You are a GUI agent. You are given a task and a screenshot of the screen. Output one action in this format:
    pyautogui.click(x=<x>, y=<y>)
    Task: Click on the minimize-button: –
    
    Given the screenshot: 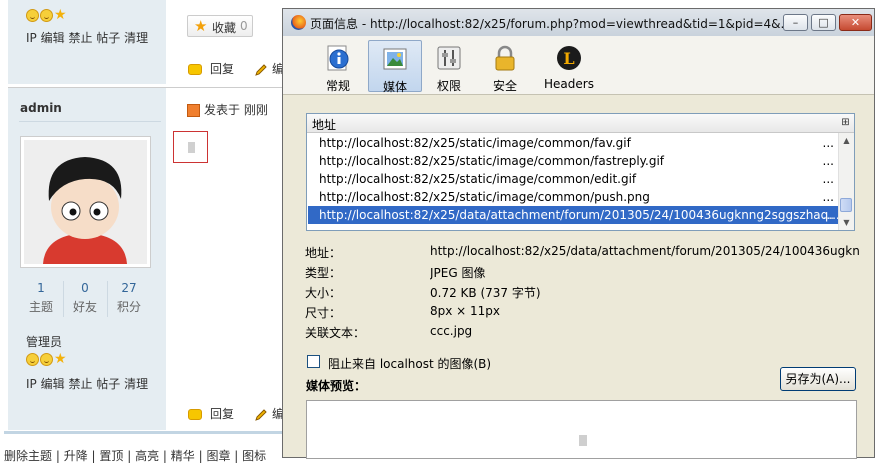 What is the action you would take?
    pyautogui.click(x=795, y=22)
    